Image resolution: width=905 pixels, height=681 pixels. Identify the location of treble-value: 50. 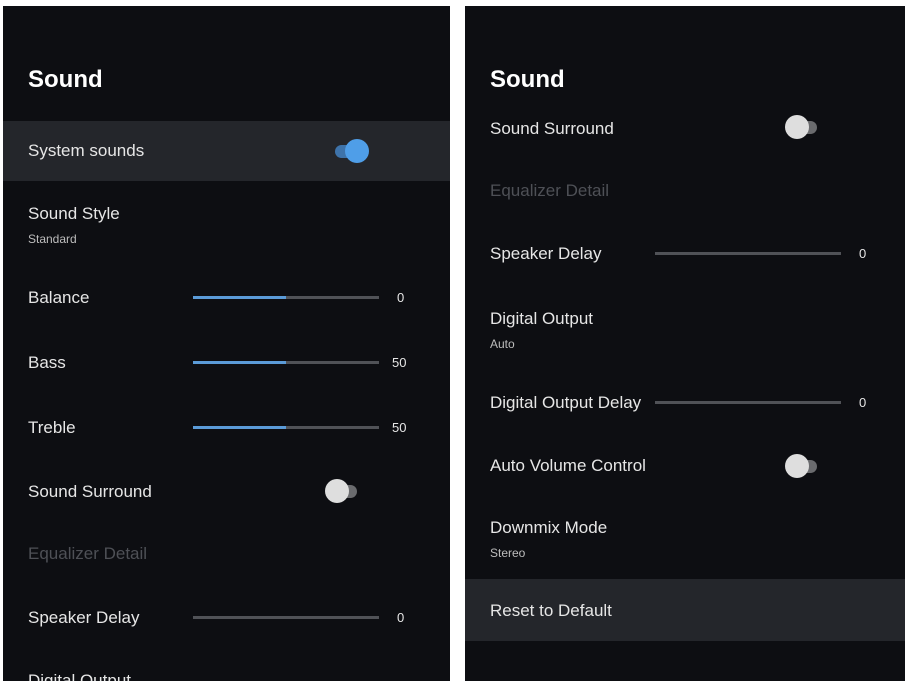
(399, 427).